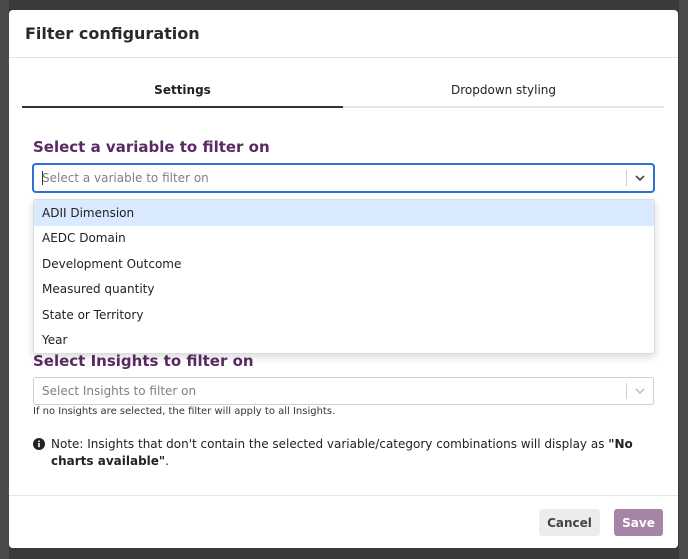  I want to click on modal-footer: Cancel Save, so click(343, 521).